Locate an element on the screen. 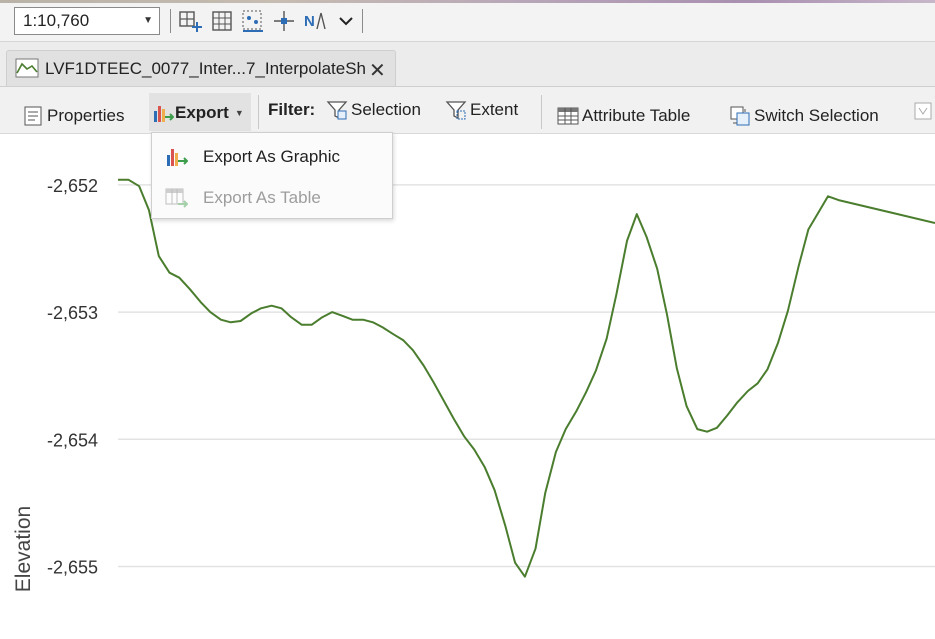 This screenshot has width=935, height=639. scale-value: 1:10,760 is located at coordinates (56, 20).